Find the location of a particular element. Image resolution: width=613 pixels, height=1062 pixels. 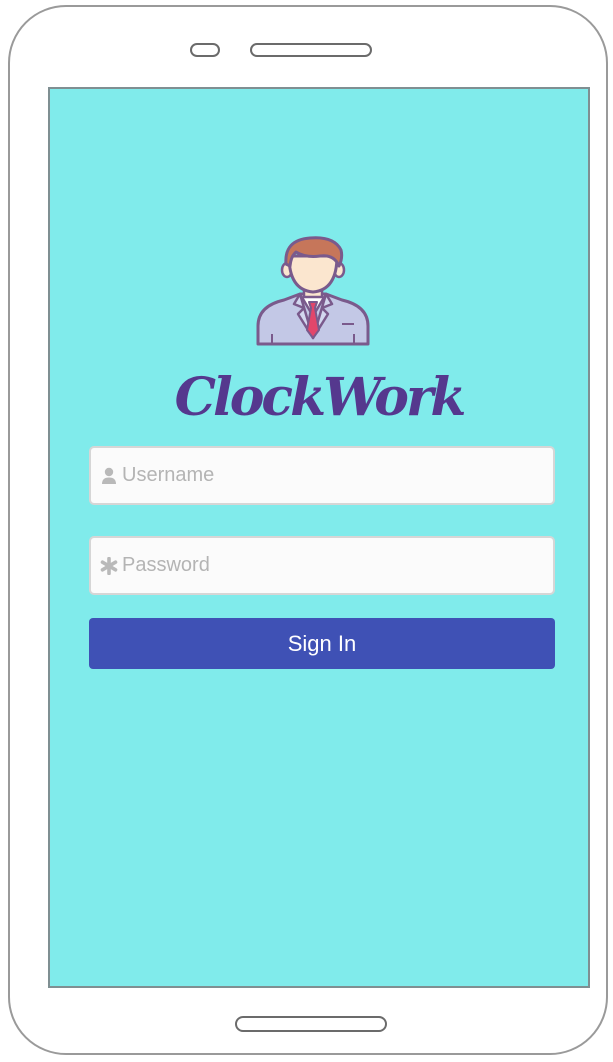

home-button is located at coordinates (311, 1024).